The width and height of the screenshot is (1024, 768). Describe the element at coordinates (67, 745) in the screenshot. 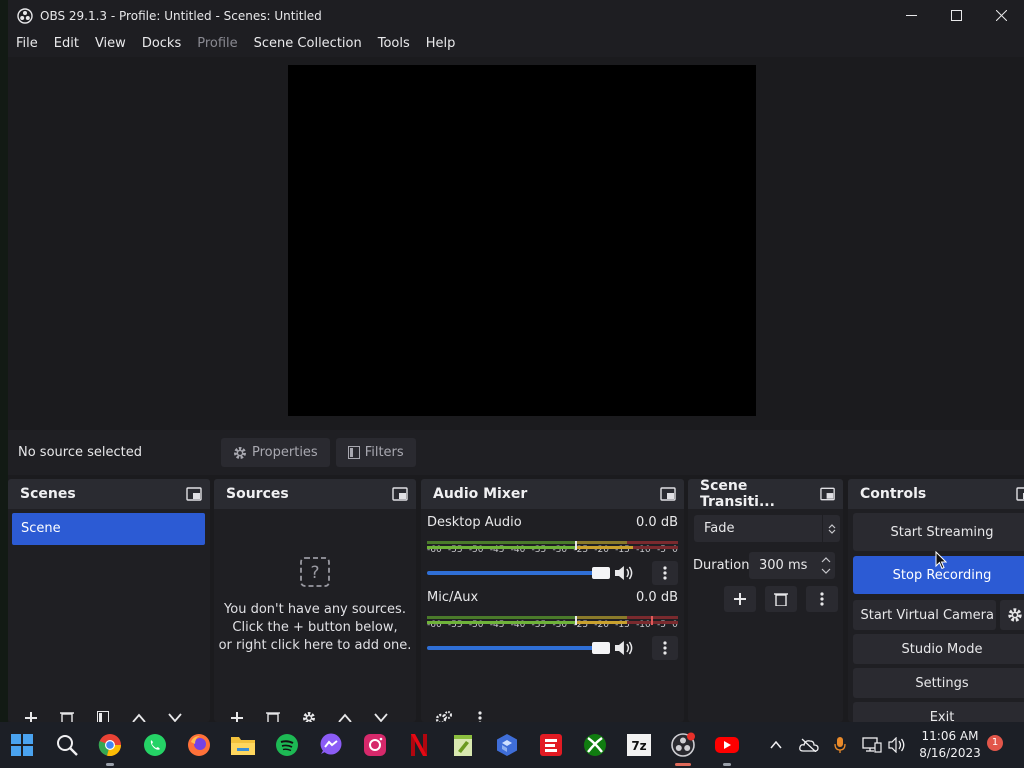

I see `taskbar-search-button` at that location.